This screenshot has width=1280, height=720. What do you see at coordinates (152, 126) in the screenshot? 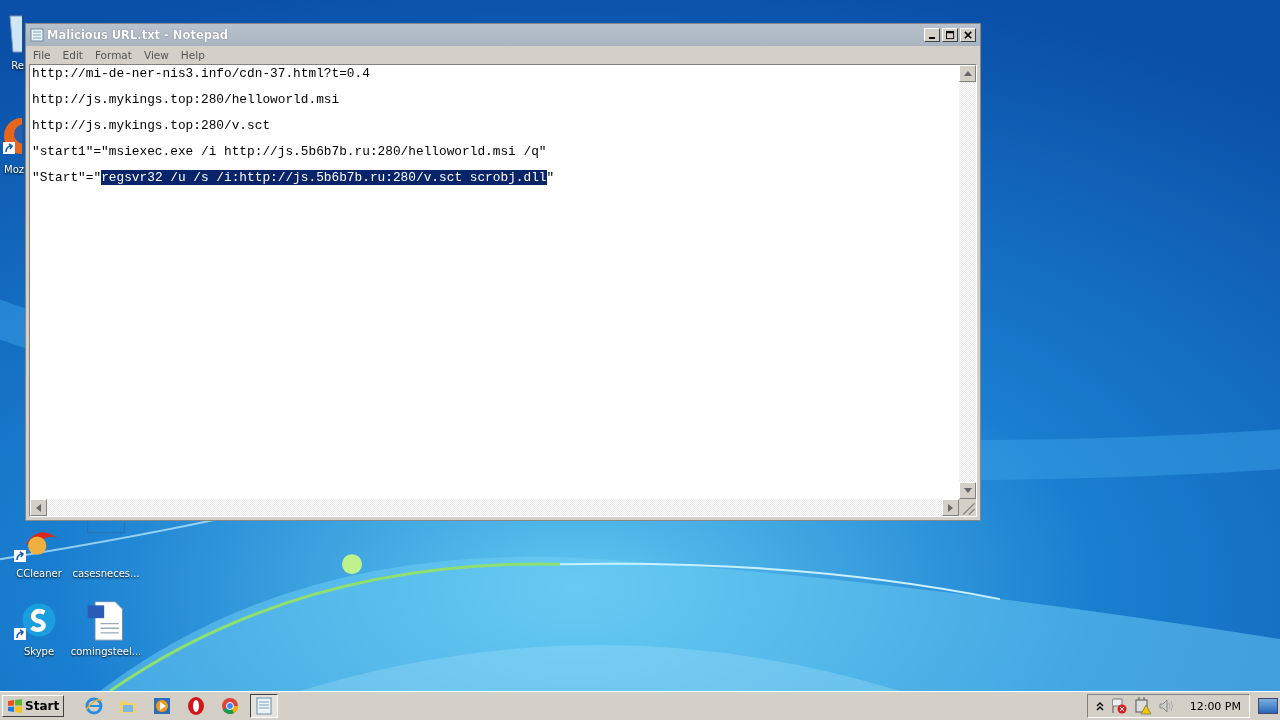
I see `text-line: http://js.mykings.top:280/v.sct` at bounding box center [152, 126].